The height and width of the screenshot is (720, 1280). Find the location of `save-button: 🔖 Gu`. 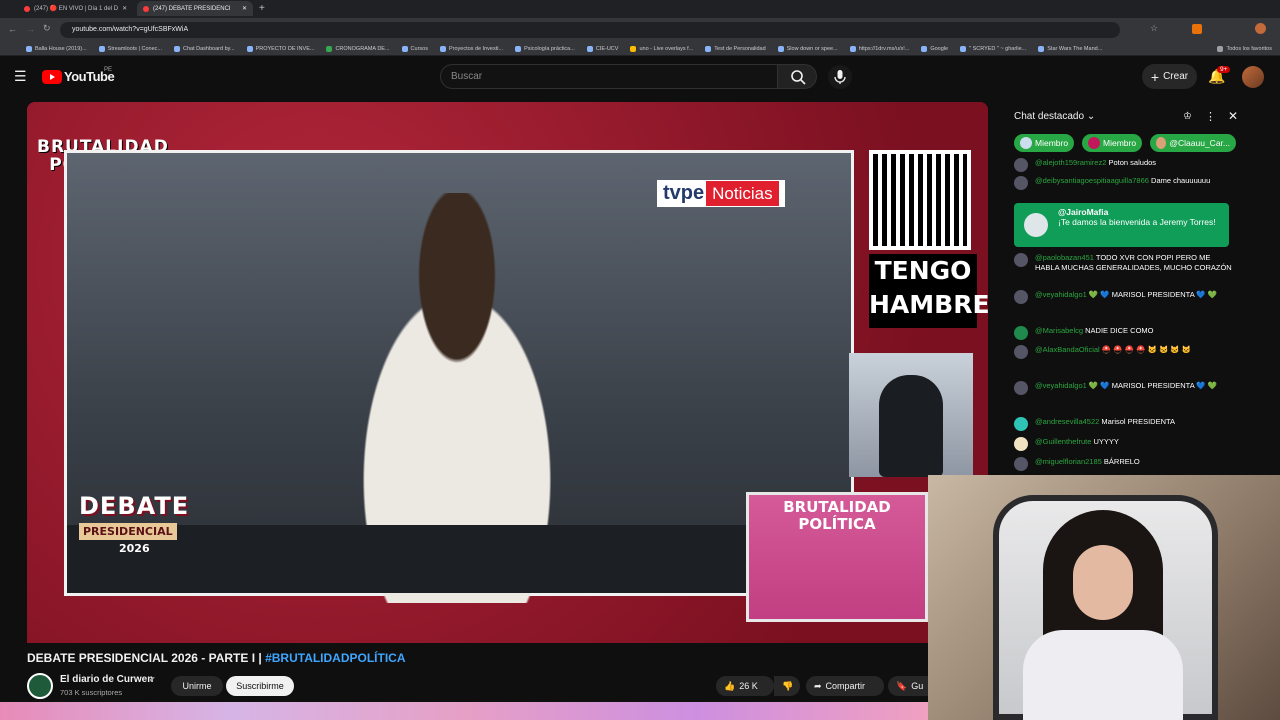

save-button: 🔖 Gu is located at coordinates (908, 686).